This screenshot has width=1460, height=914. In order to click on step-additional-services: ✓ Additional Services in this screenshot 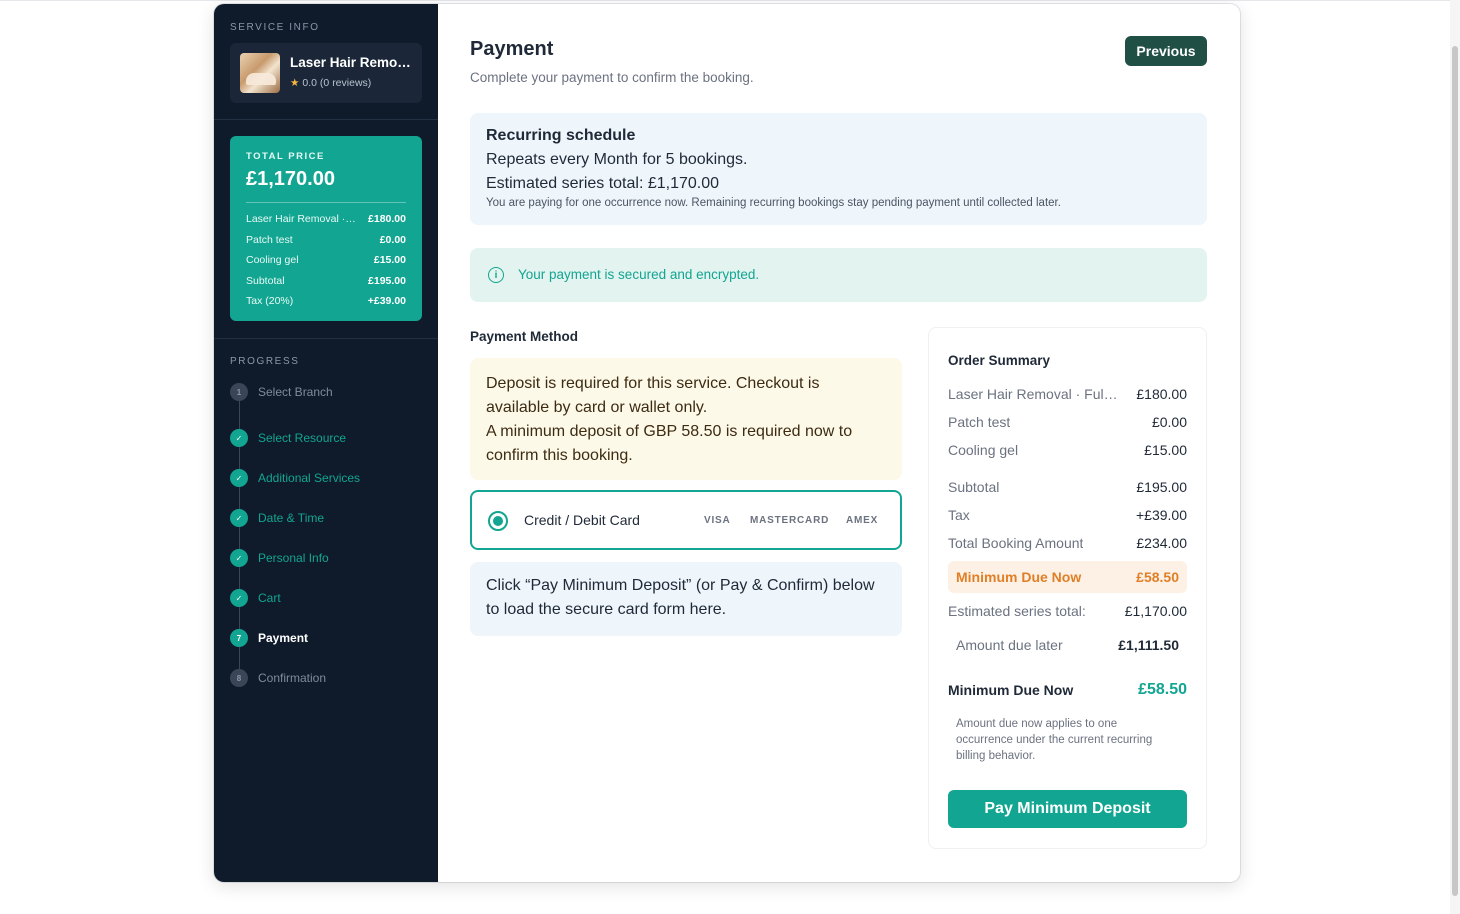, I will do `click(295, 478)`.